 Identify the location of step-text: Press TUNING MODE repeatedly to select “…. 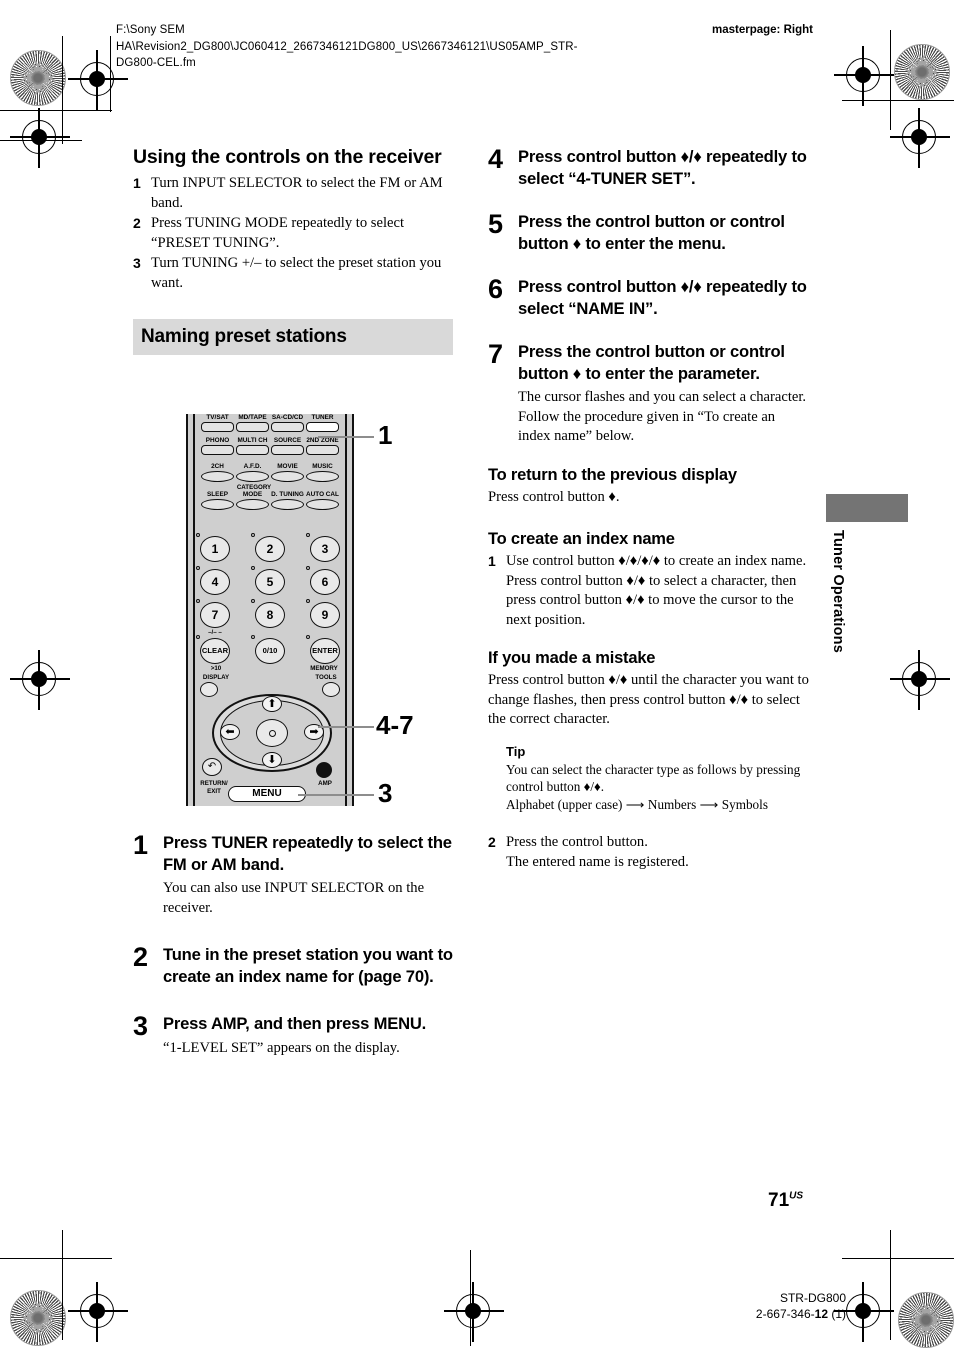
(278, 233).